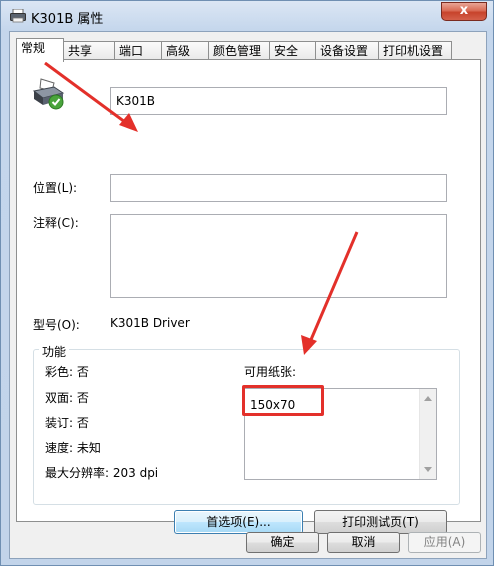  What do you see at coordinates (56, 223) in the screenshot?
I see `comment-label: 注释(C):` at bounding box center [56, 223].